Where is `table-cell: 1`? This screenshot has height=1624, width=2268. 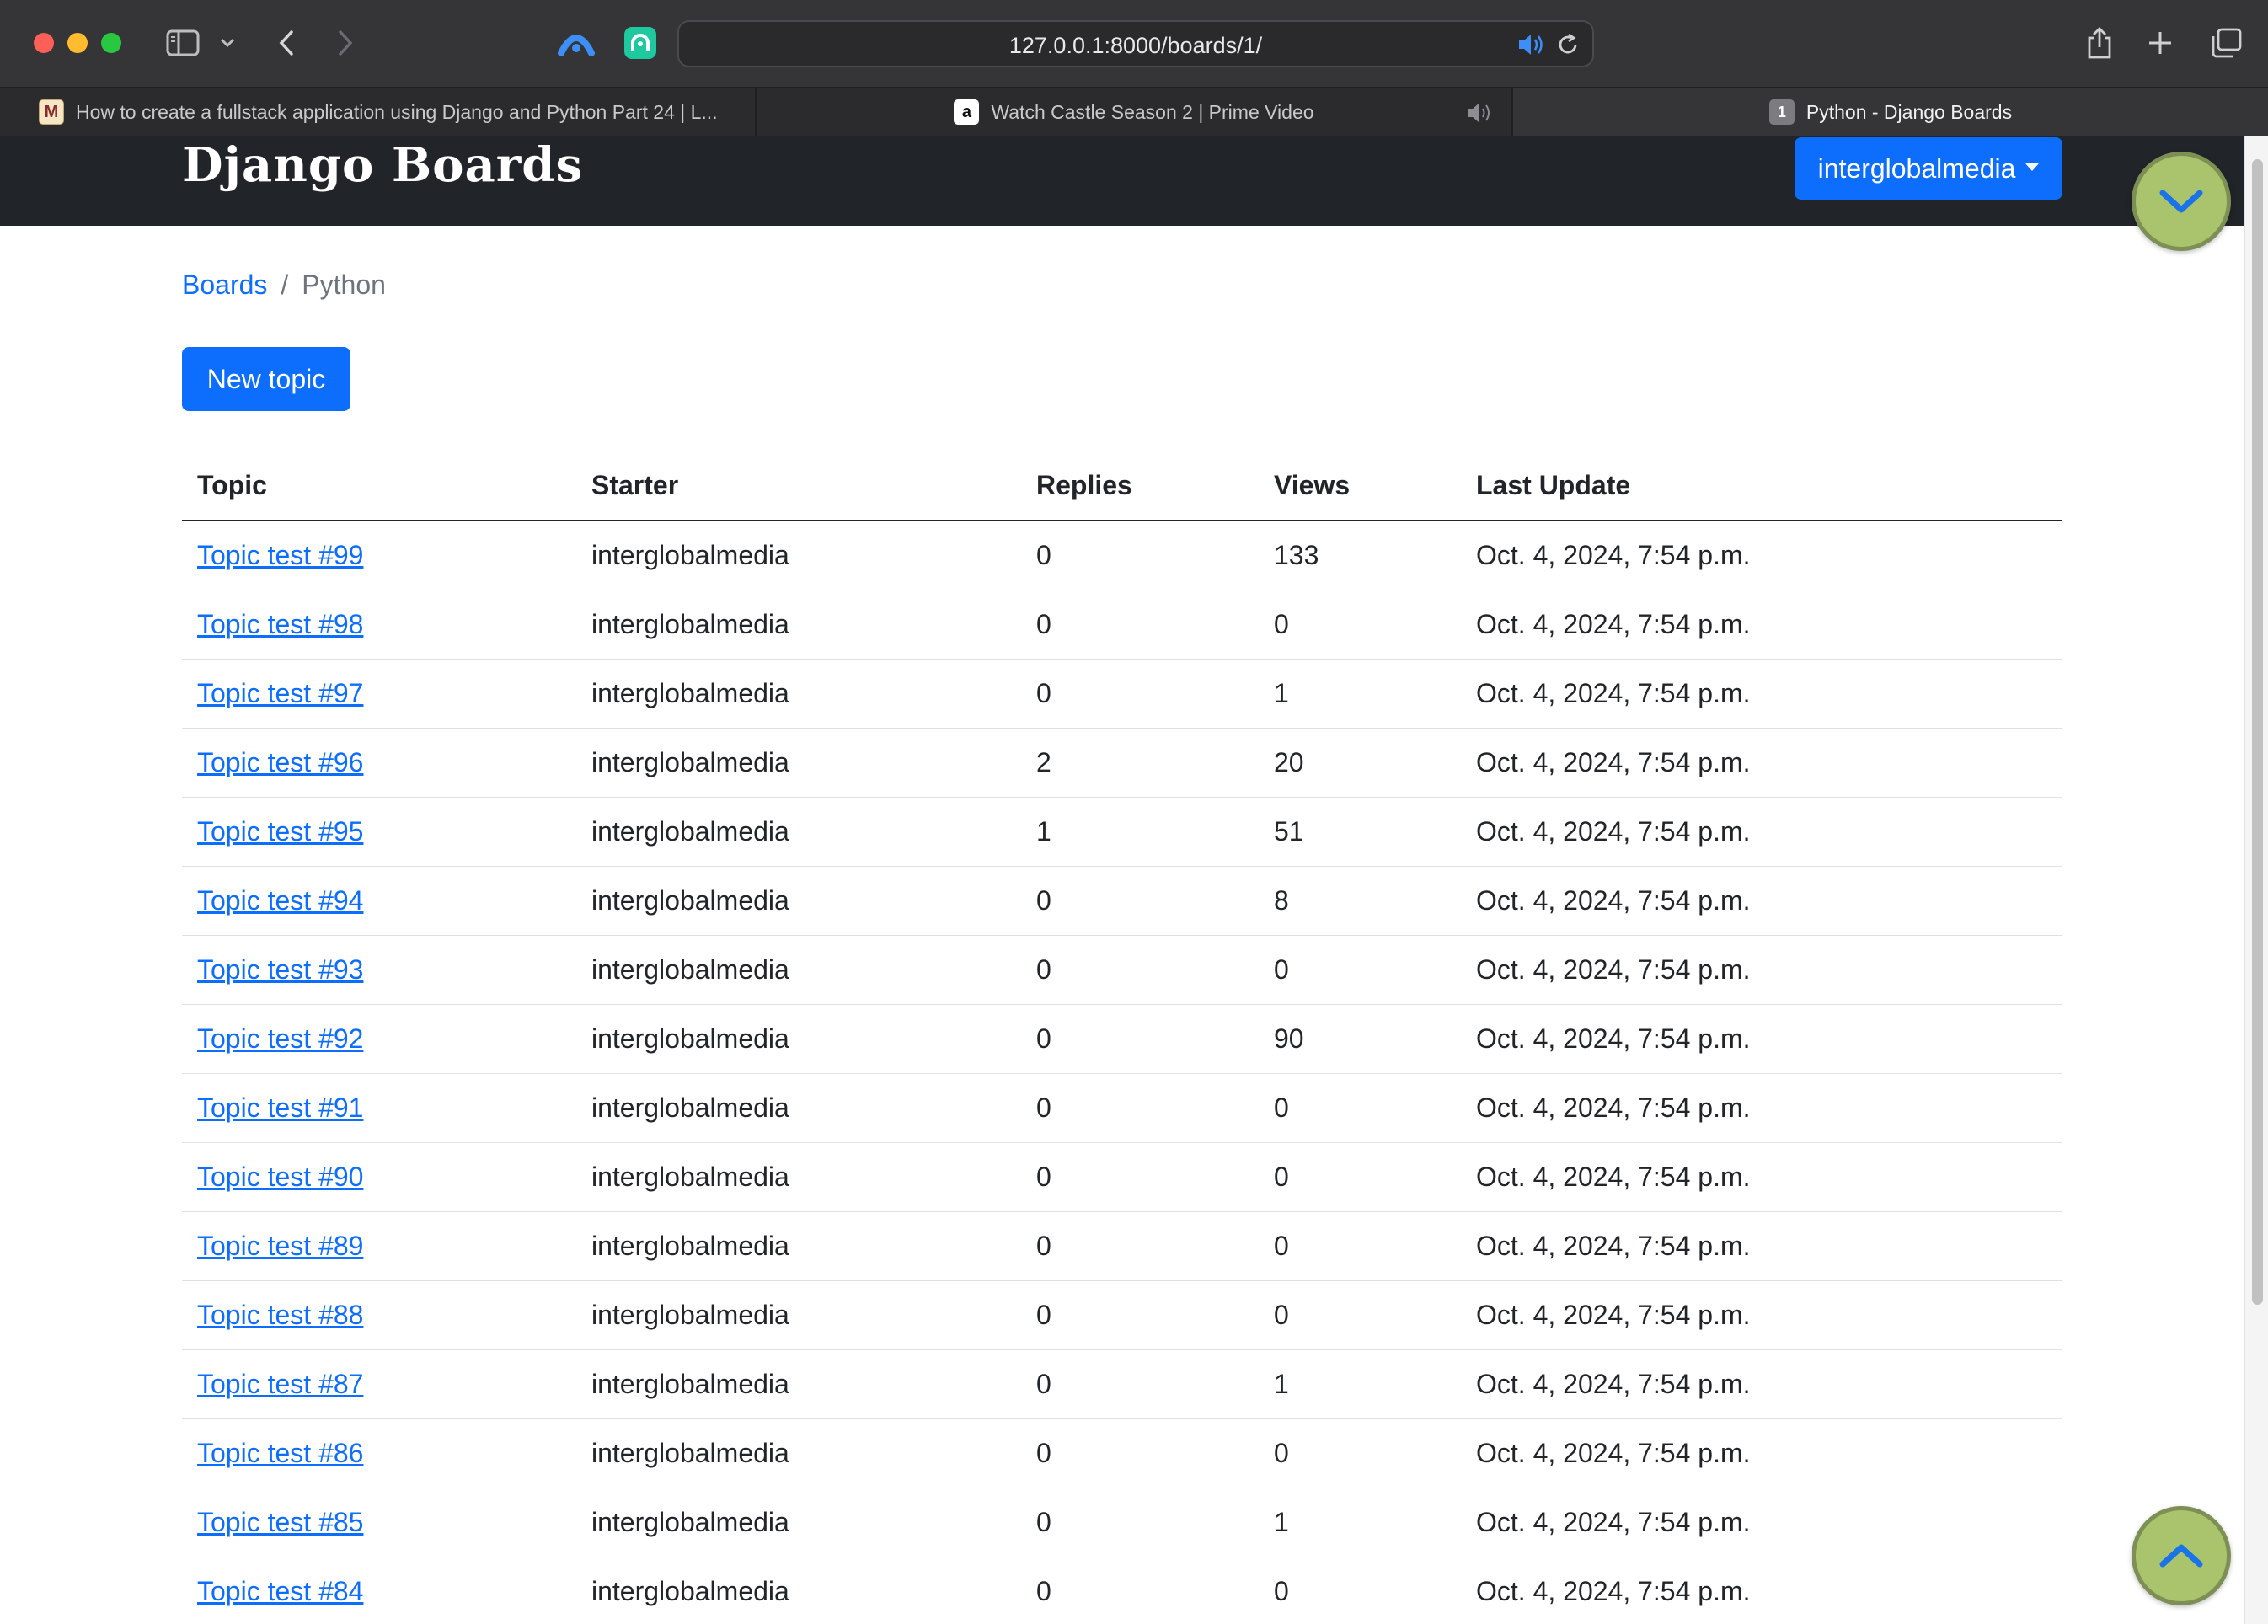 table-cell: 1 is located at coordinates (1360, 1522).